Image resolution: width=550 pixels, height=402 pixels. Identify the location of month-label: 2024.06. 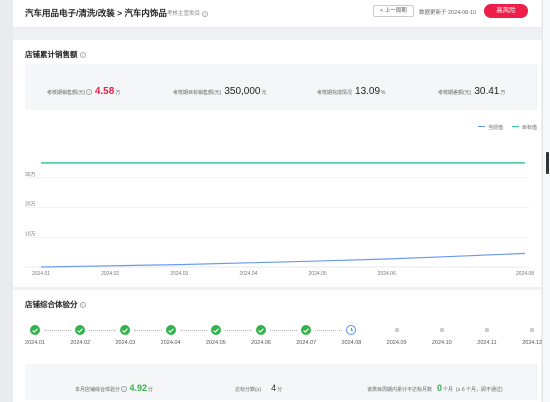
(261, 343).